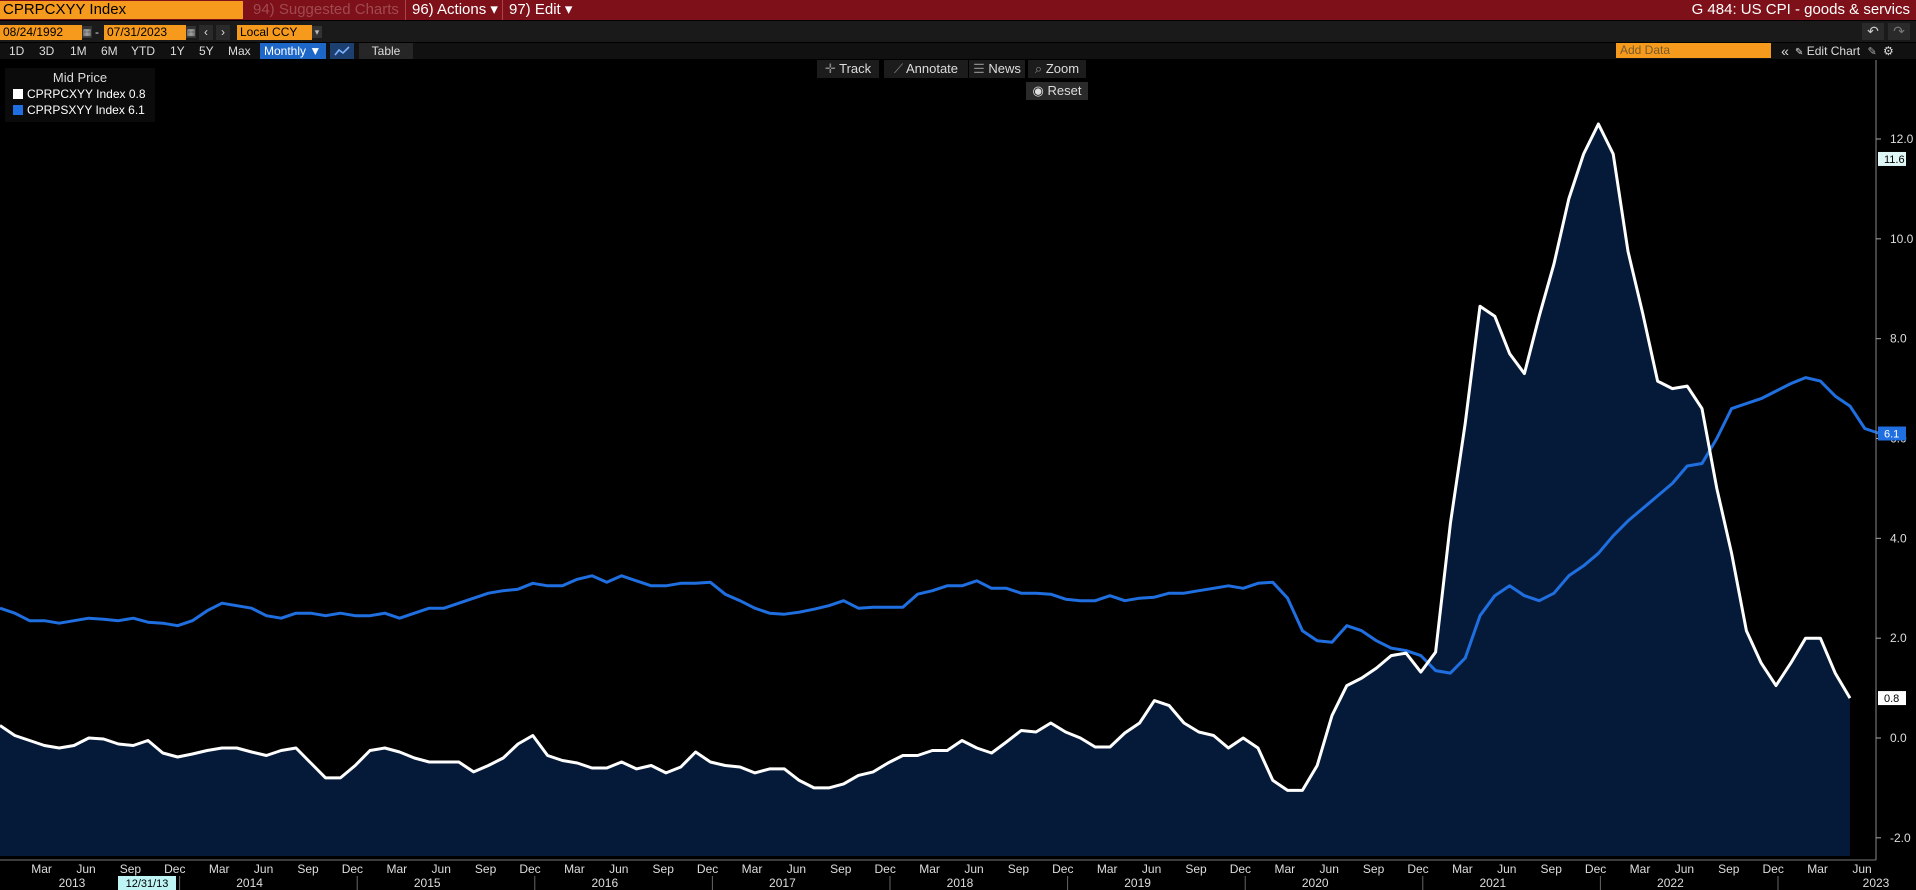 This screenshot has width=1916, height=890. I want to click on y-tick-label: 12.0, so click(1902, 139).